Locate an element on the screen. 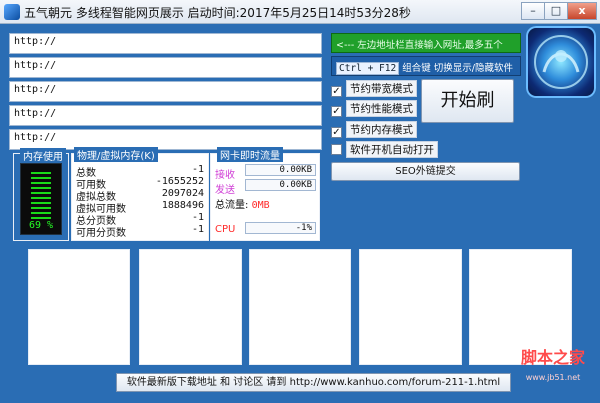 The height and width of the screenshot is (403, 600). autostart-label: 软件开机自动打开 is located at coordinates (392, 149).